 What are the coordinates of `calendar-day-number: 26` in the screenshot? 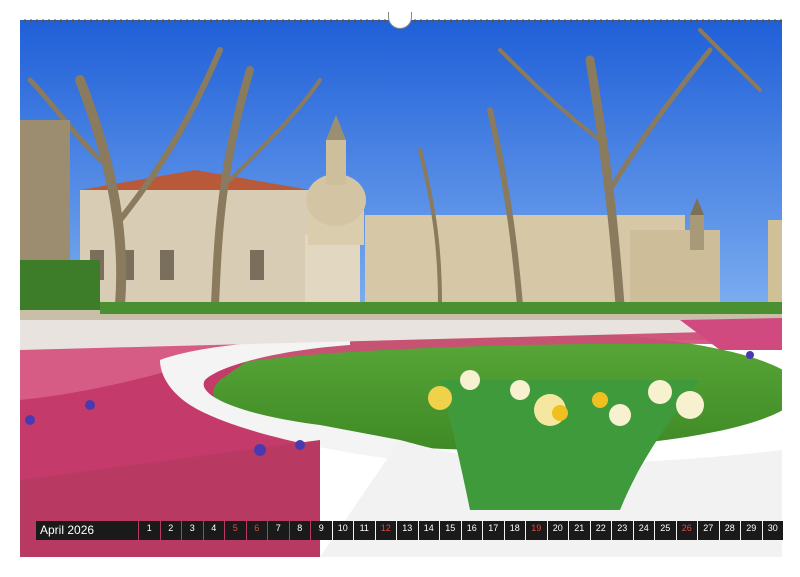 It's located at (686, 528).